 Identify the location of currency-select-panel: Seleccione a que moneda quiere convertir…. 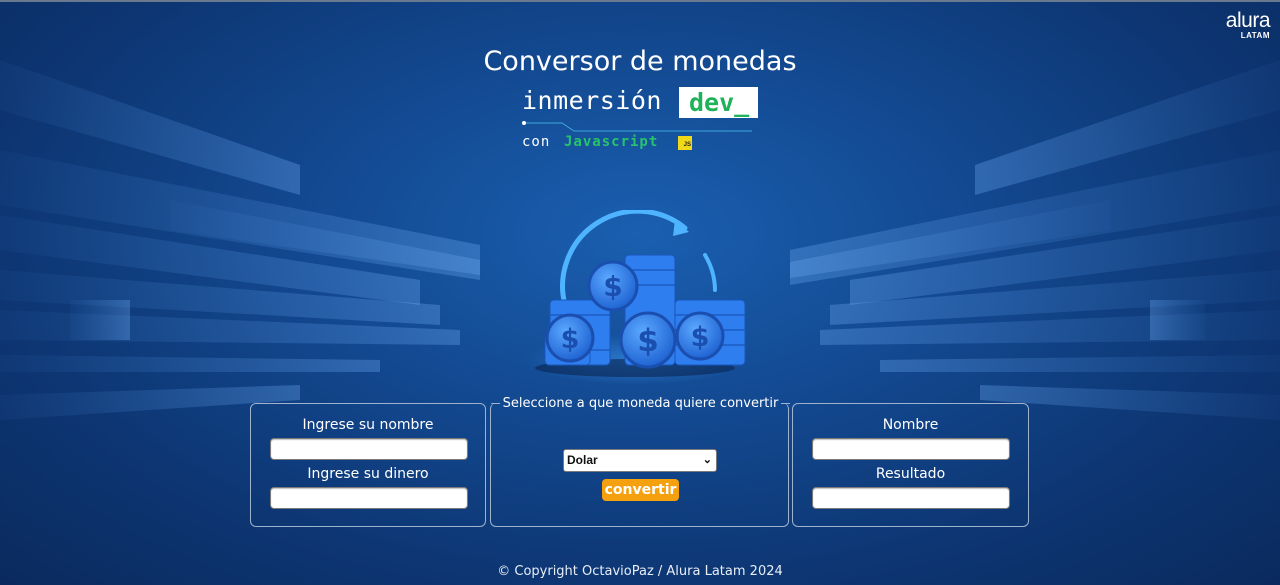
(640, 461).